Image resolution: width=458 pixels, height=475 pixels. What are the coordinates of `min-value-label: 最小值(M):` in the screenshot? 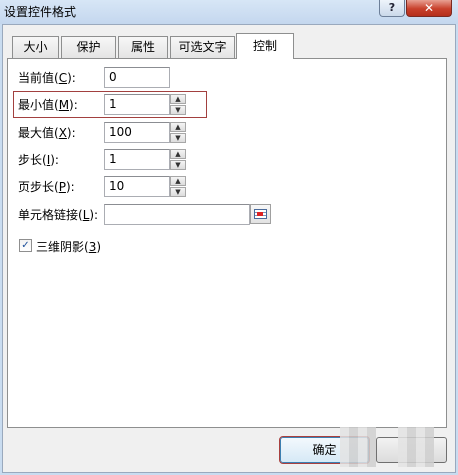 It's located at (48, 105).